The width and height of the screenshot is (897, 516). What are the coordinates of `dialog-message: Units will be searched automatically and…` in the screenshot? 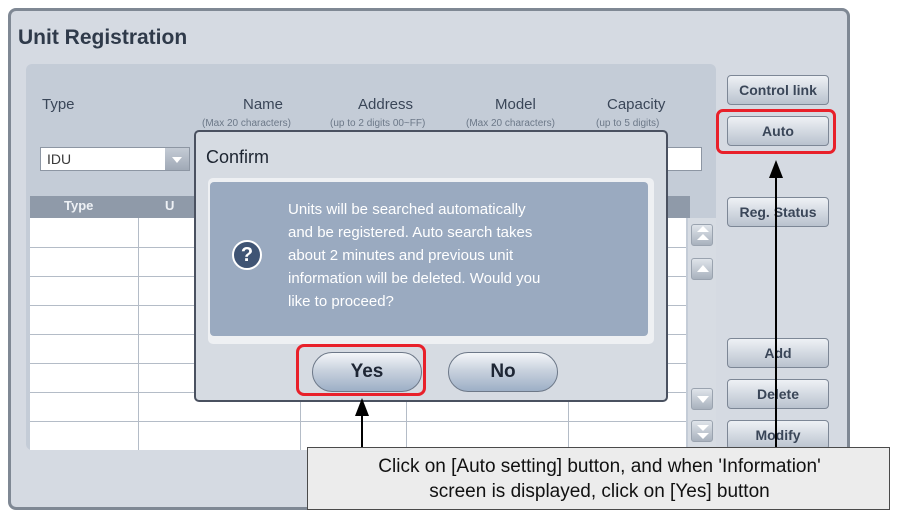 It's located at (463, 255).